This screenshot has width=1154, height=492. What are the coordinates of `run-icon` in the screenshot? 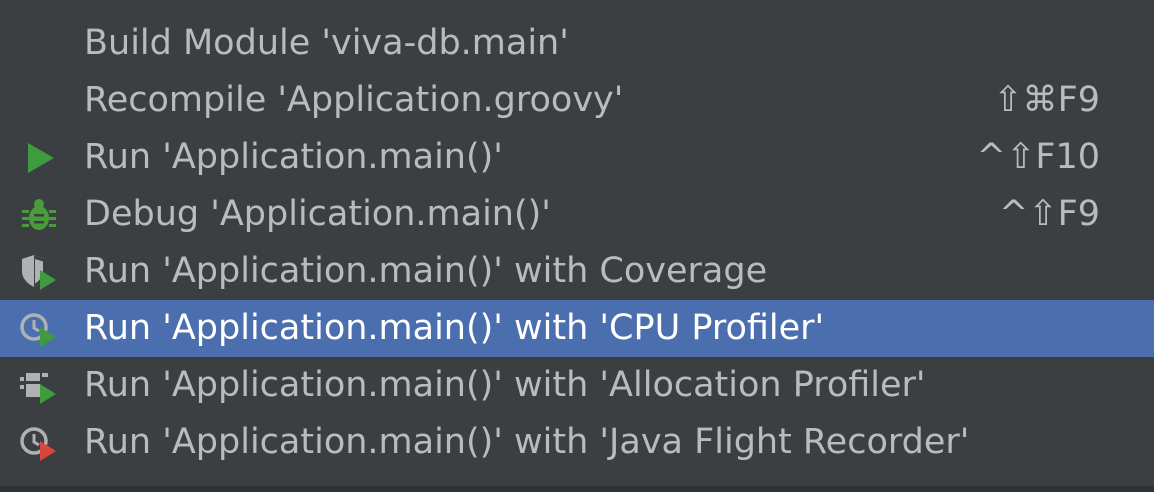 It's located at (39, 158).